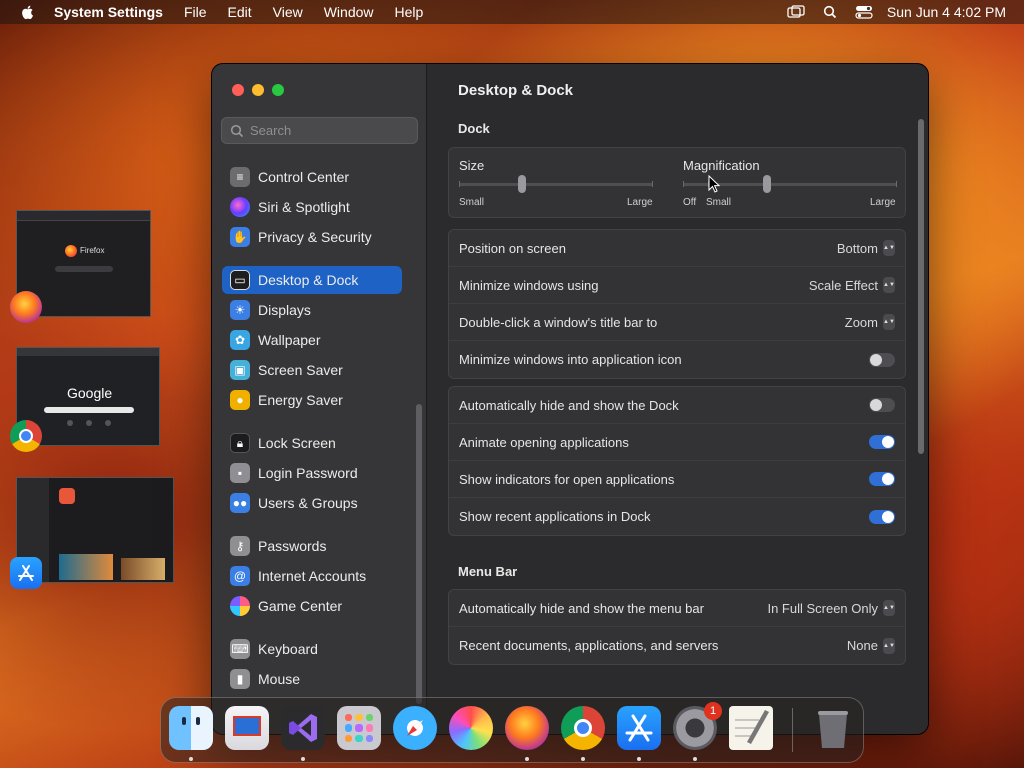  What do you see at coordinates (882, 479) in the screenshot?
I see `show-indicators-toggle` at bounding box center [882, 479].